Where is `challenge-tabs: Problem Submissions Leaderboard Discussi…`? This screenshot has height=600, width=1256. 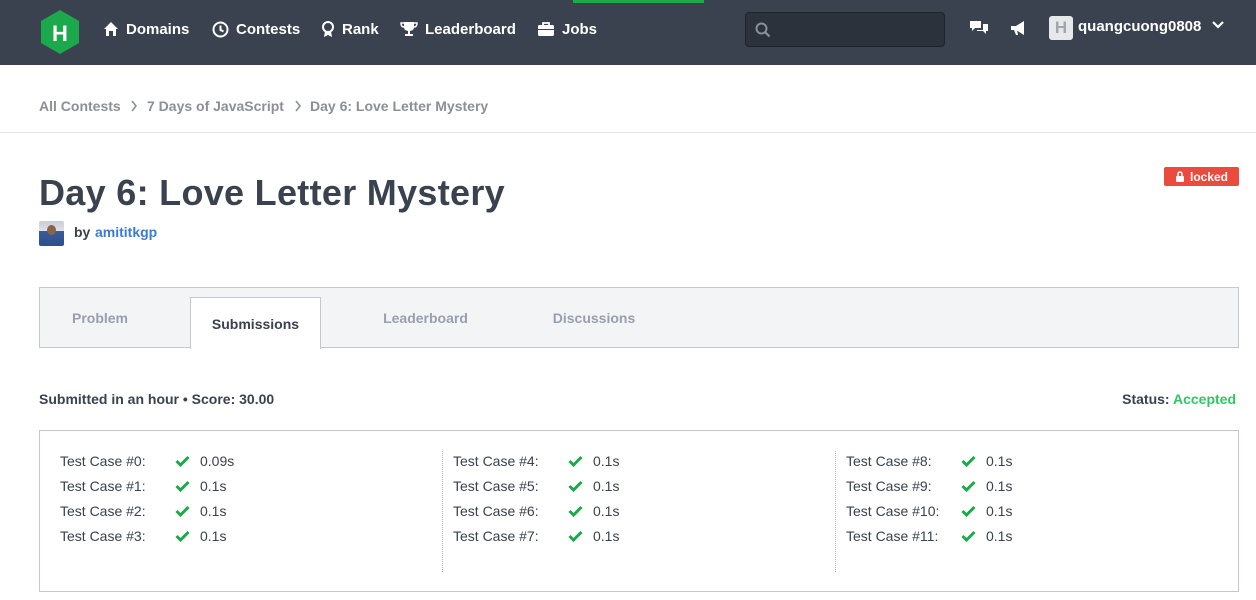 challenge-tabs: Problem Submissions Leaderboard Discussi… is located at coordinates (639, 318).